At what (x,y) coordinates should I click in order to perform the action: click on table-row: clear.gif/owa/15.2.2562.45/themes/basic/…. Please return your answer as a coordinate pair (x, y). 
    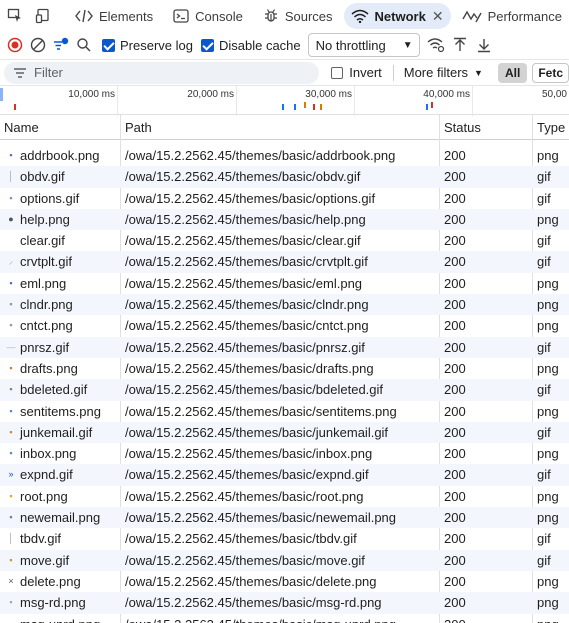
    Looking at the image, I should click on (284, 240).